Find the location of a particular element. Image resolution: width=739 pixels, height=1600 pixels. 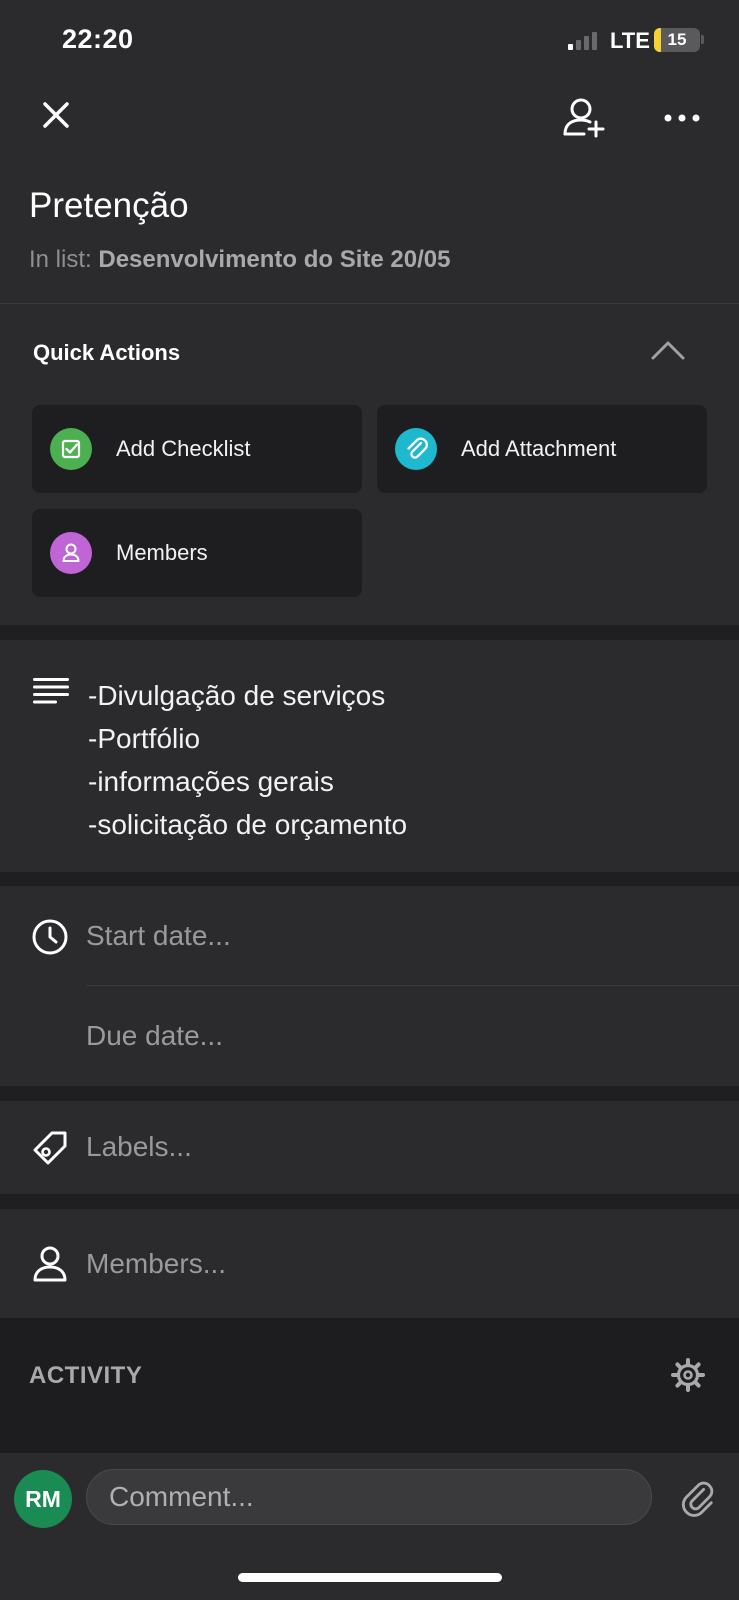

add-member-button is located at coordinates (585, 118).